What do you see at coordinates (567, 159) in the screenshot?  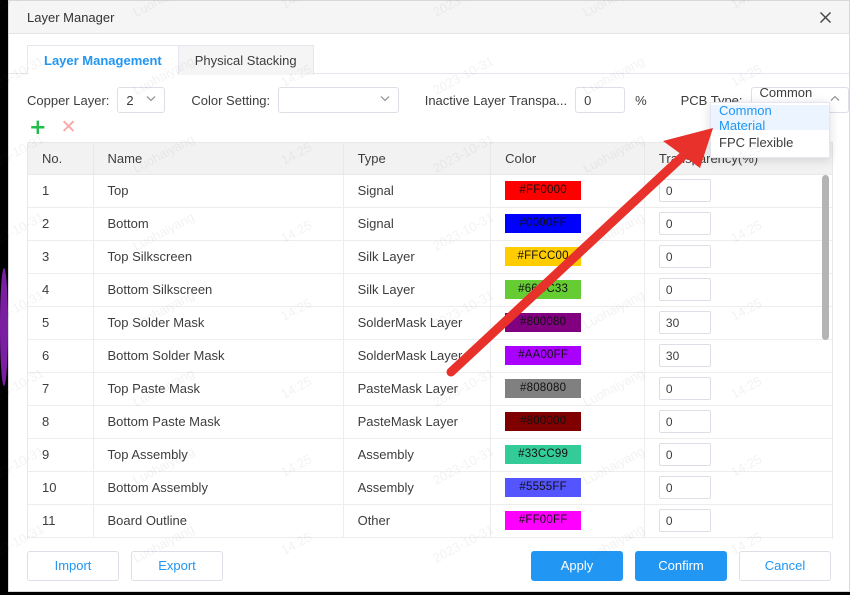 I see `column-header-color: Color` at bounding box center [567, 159].